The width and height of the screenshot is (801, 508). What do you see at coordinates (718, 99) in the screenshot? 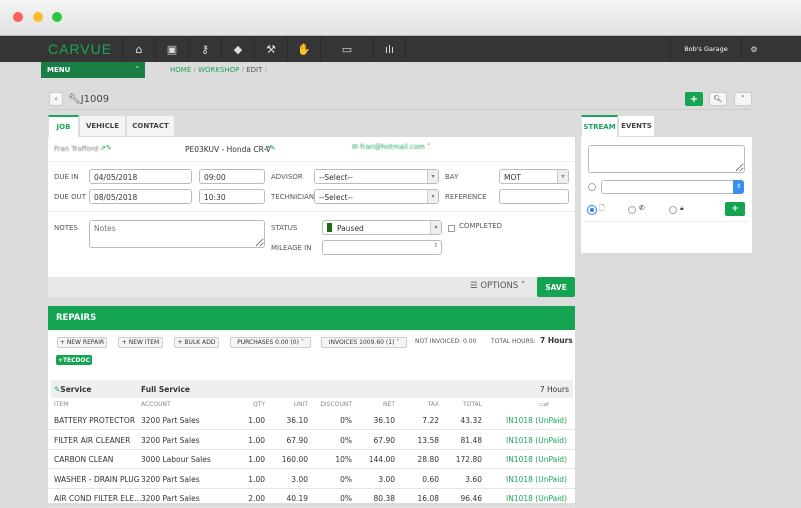
I see `search-button: 🔍︎` at bounding box center [718, 99].